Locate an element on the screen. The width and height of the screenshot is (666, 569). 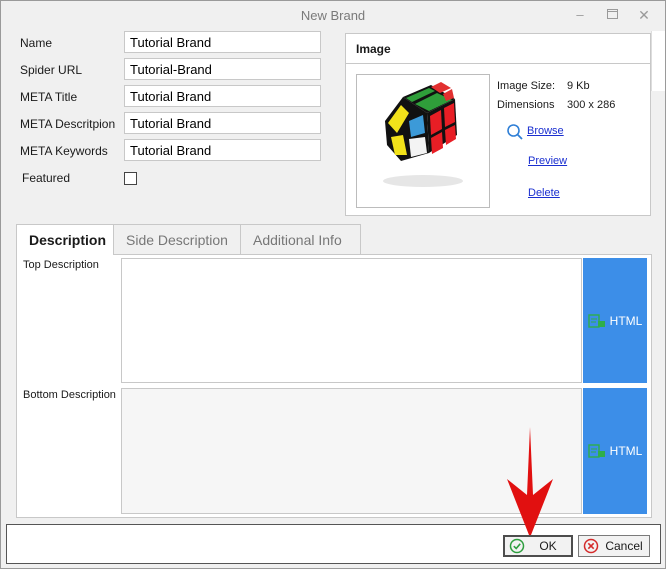
dimensions-value: 300 x 286 is located at coordinates (591, 105).